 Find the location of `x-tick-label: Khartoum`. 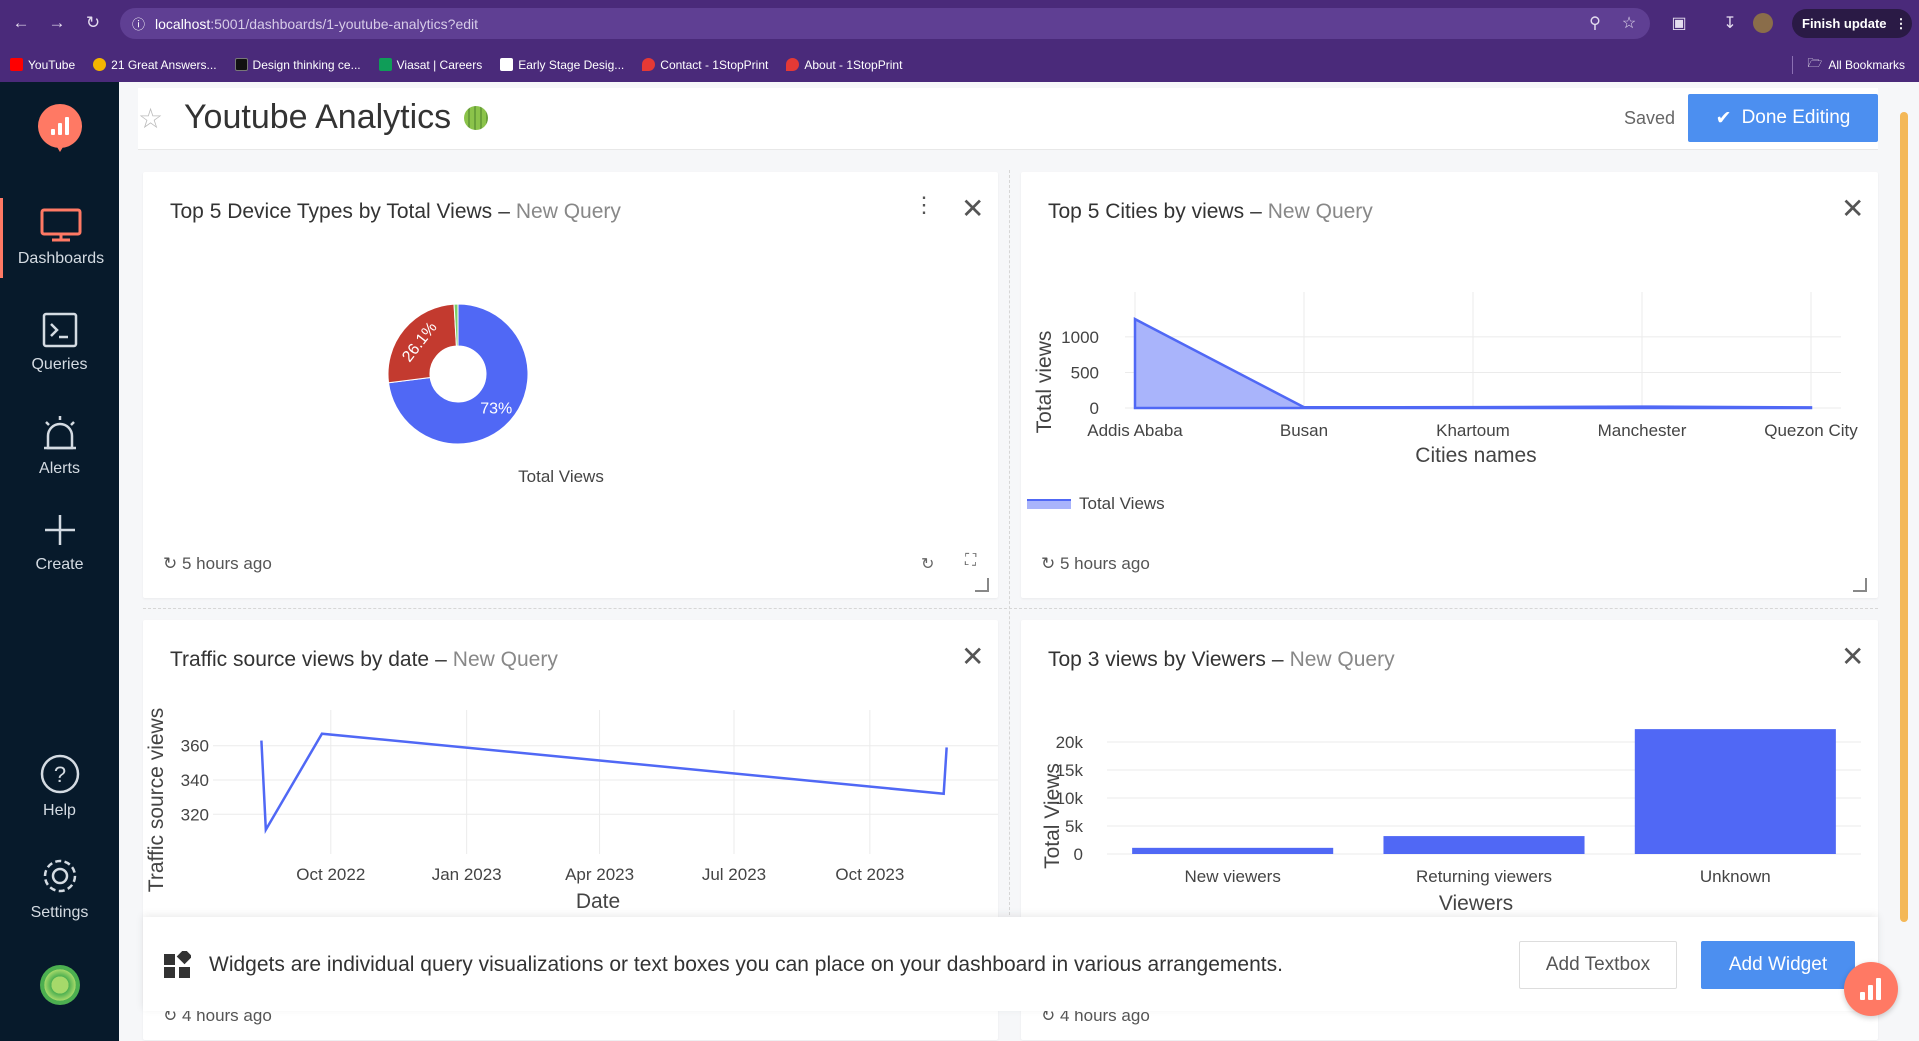

x-tick-label: Khartoum is located at coordinates (1473, 430).